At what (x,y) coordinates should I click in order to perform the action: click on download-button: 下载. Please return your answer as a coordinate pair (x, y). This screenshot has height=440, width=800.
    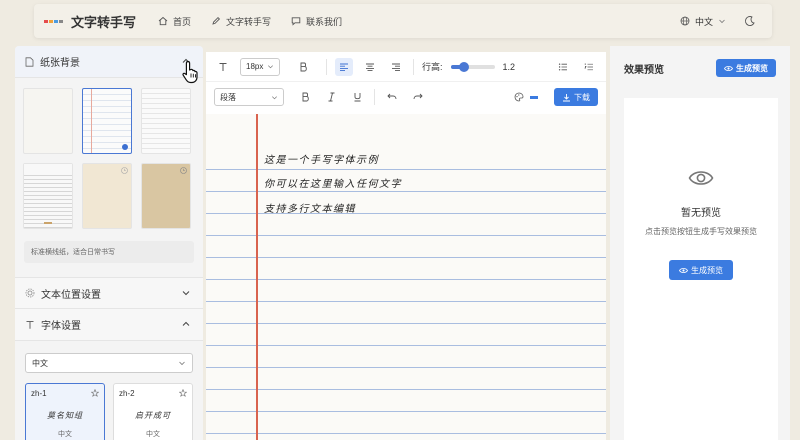
    Looking at the image, I should click on (576, 97).